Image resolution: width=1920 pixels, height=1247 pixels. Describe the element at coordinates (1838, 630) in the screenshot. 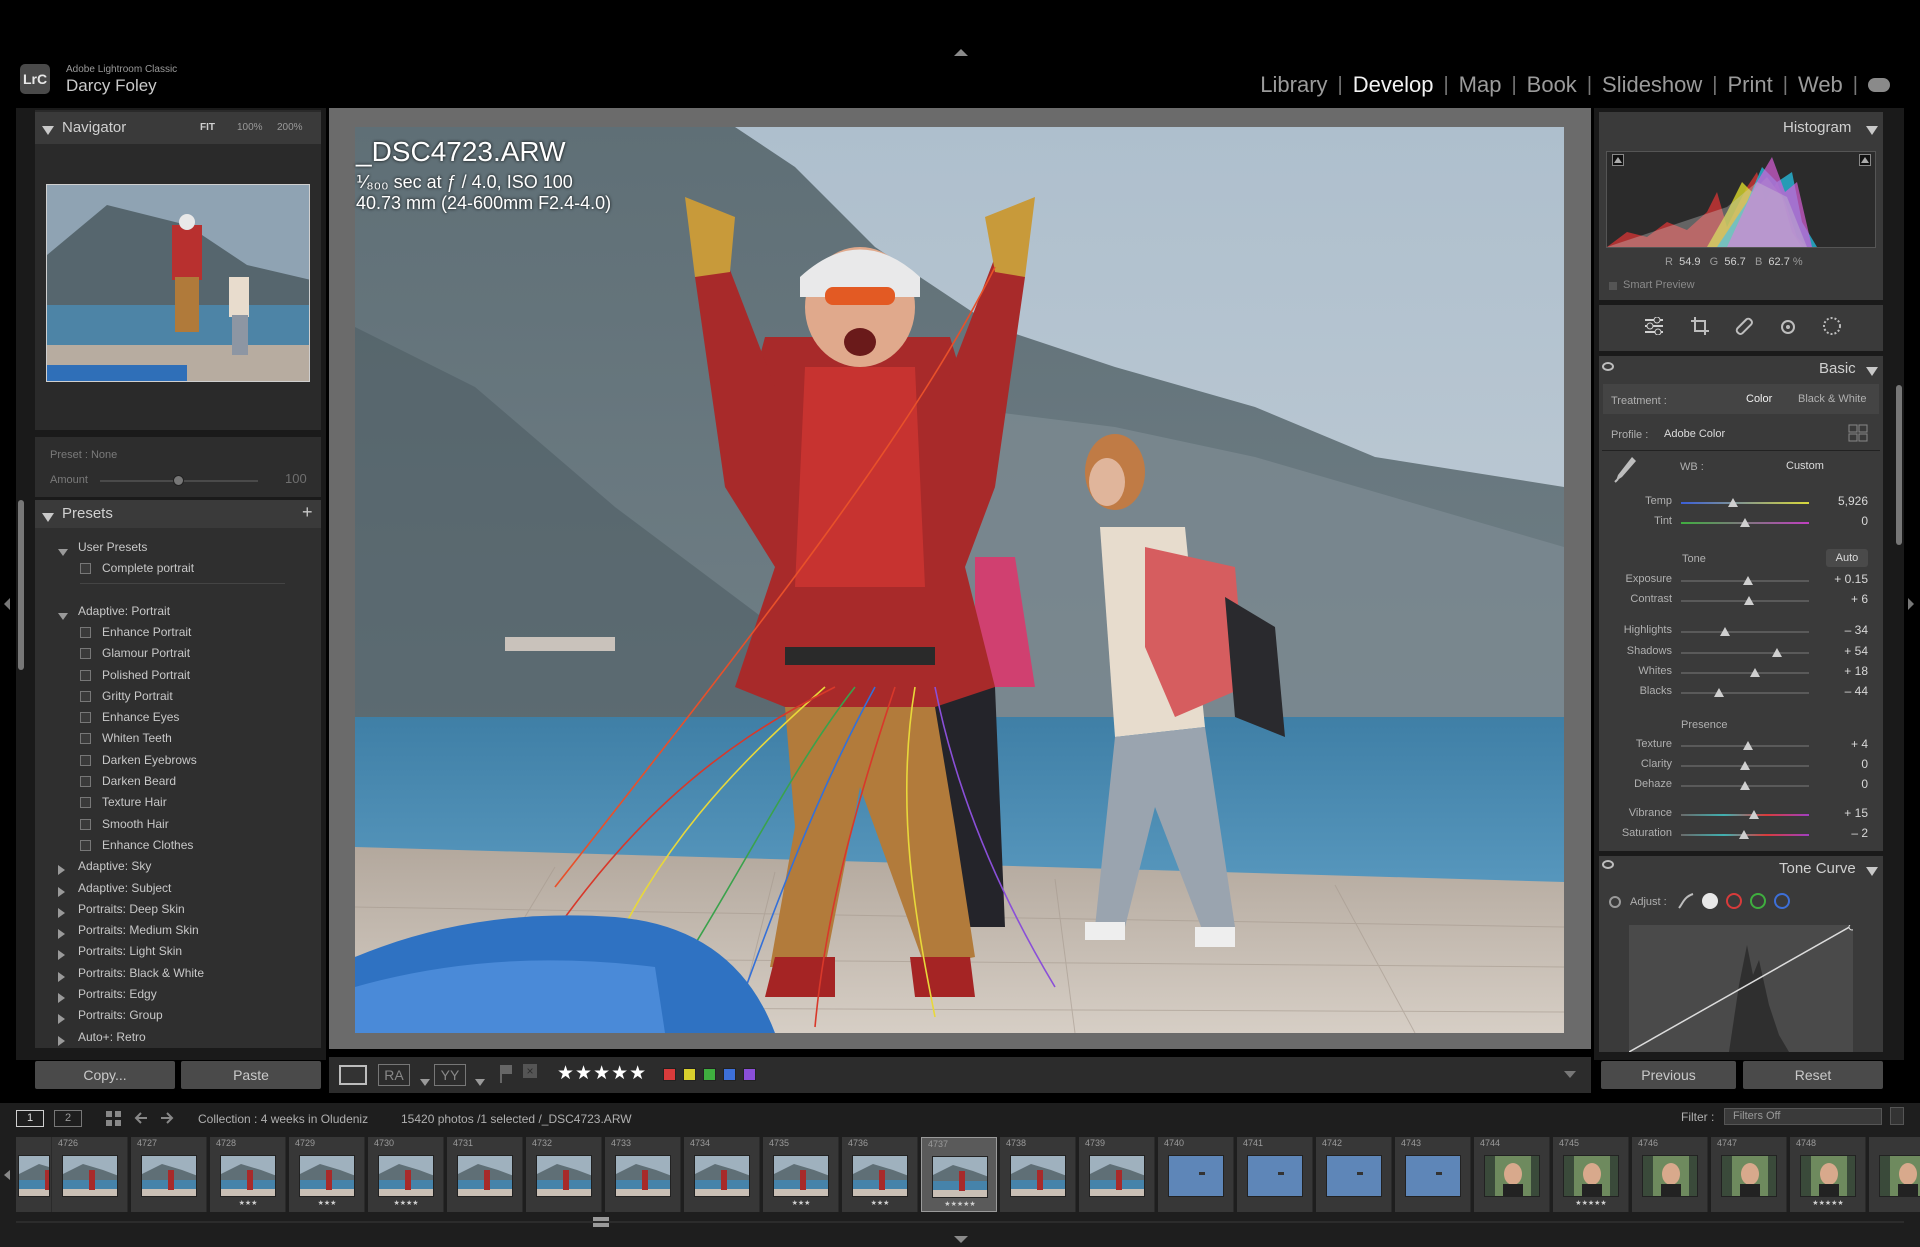

I see `highlights-value: – 34` at that location.